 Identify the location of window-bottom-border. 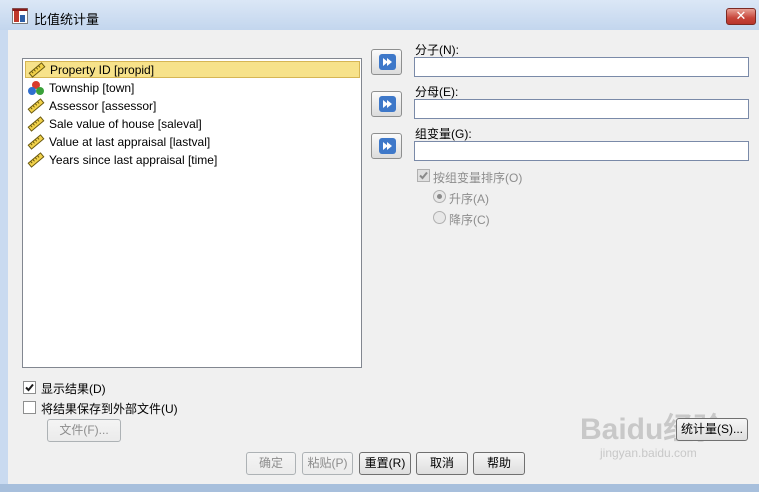
(379, 488).